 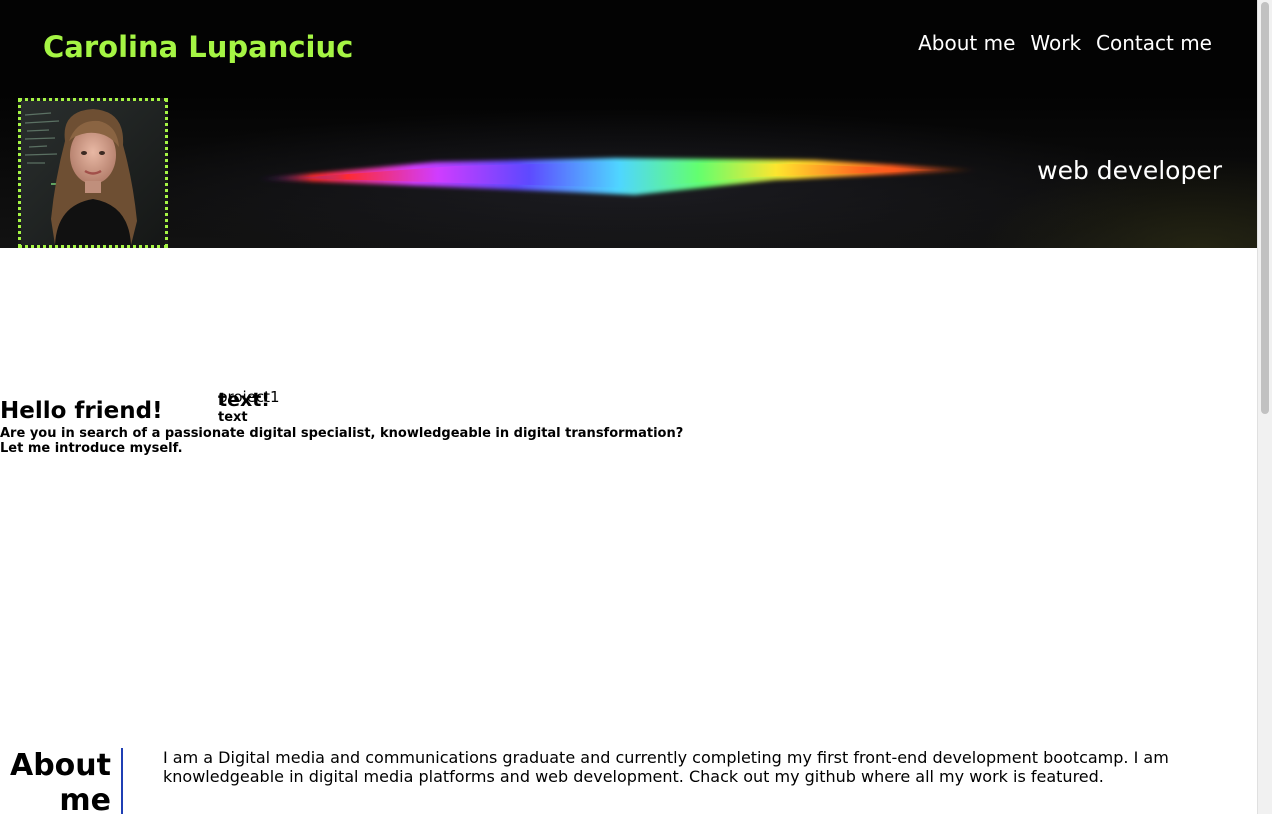 I want to click on avatar-portrait-icon, so click(x=93, y=173).